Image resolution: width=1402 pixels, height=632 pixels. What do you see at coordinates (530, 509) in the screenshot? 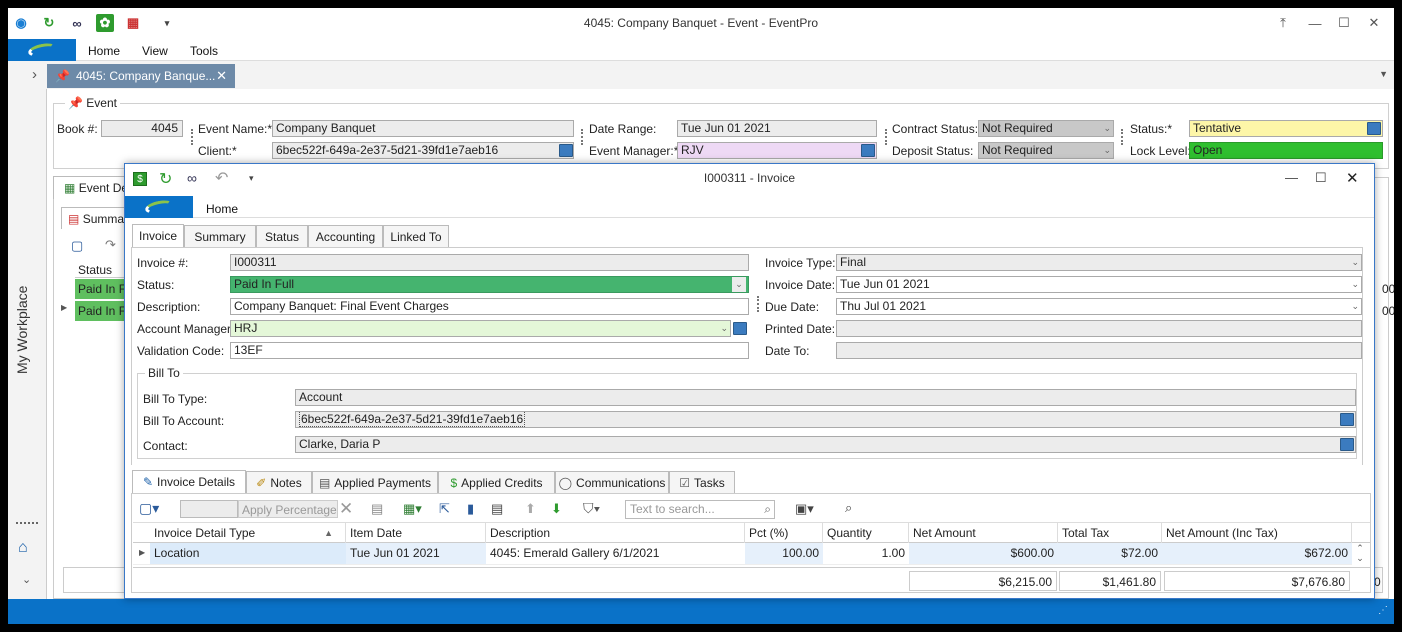
I see `move-up-icon: ⬆` at bounding box center [530, 509].